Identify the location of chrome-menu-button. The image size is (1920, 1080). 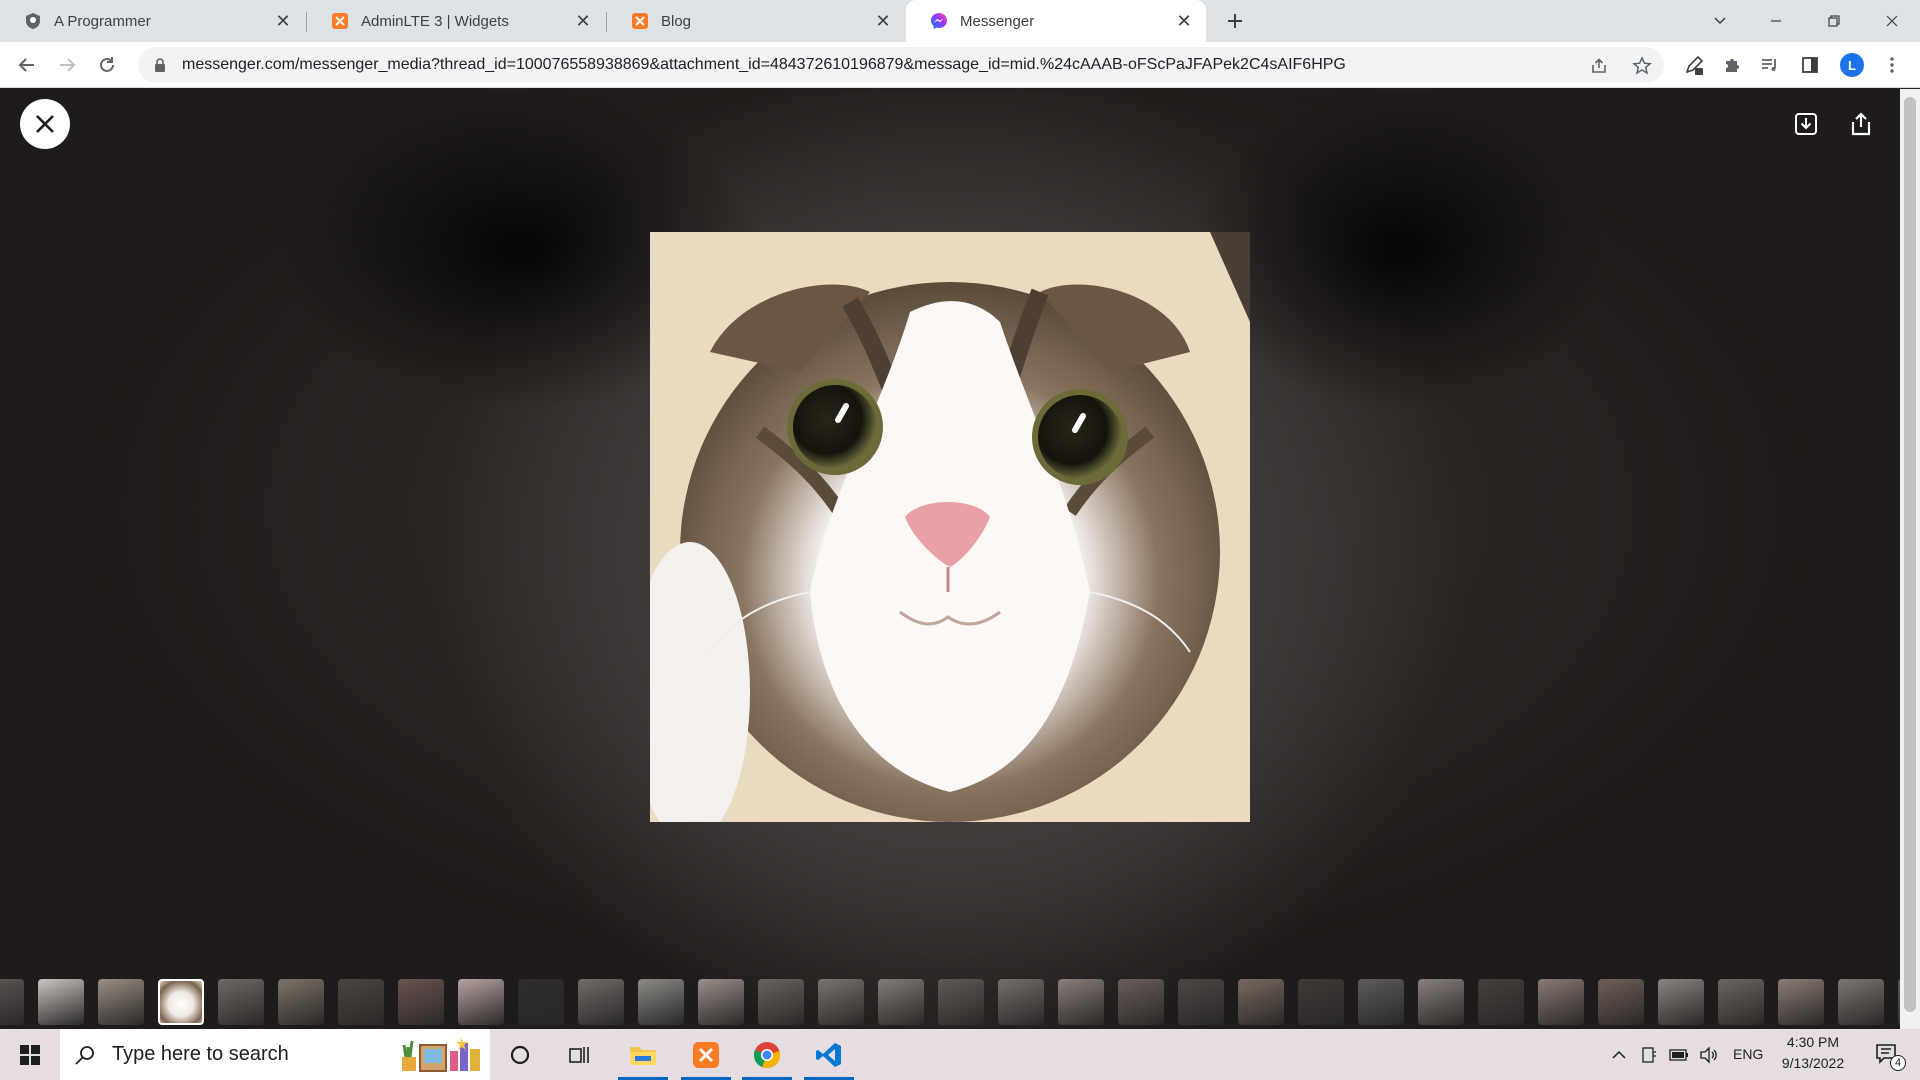
(1892, 65).